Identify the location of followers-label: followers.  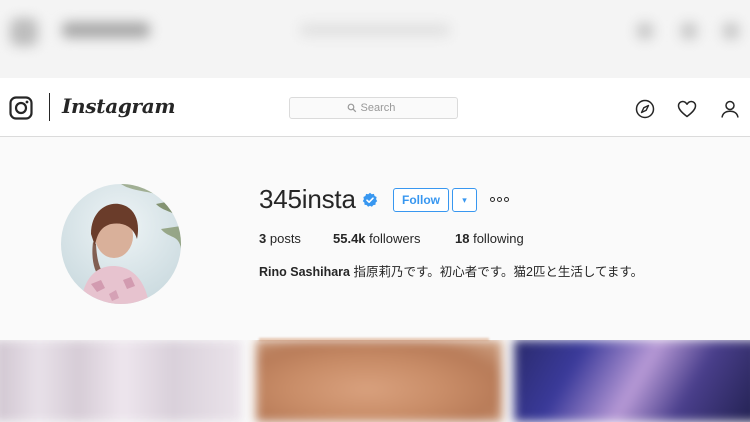
(395, 238).